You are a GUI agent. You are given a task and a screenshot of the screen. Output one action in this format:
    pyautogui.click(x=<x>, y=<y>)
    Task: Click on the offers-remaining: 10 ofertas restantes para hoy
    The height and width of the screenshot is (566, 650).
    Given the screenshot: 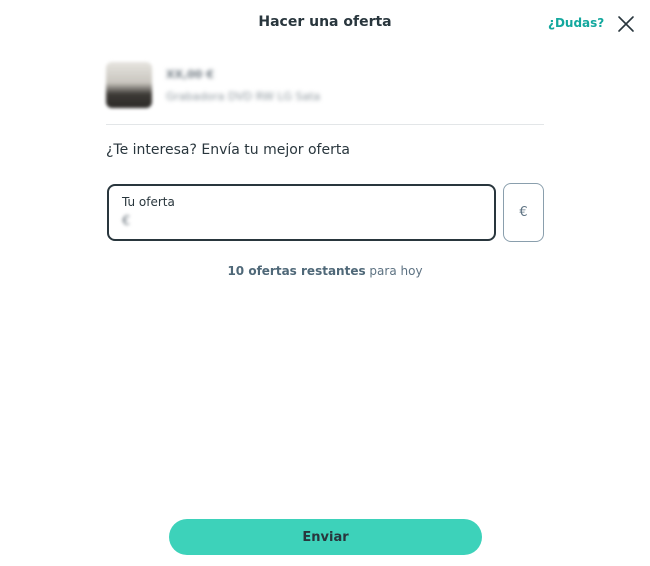 What is the action you would take?
    pyautogui.click(x=325, y=271)
    